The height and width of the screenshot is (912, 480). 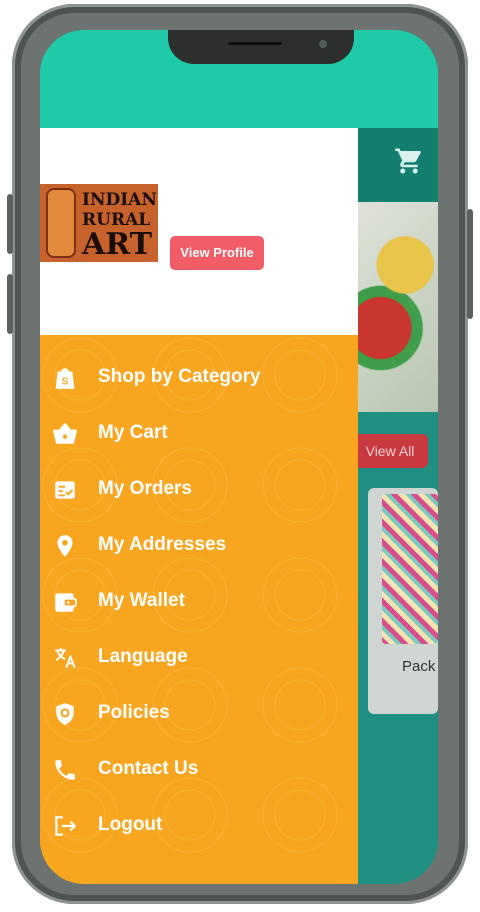 What do you see at coordinates (199, 489) in the screenshot?
I see `menu-item-my-orders: My Orders` at bounding box center [199, 489].